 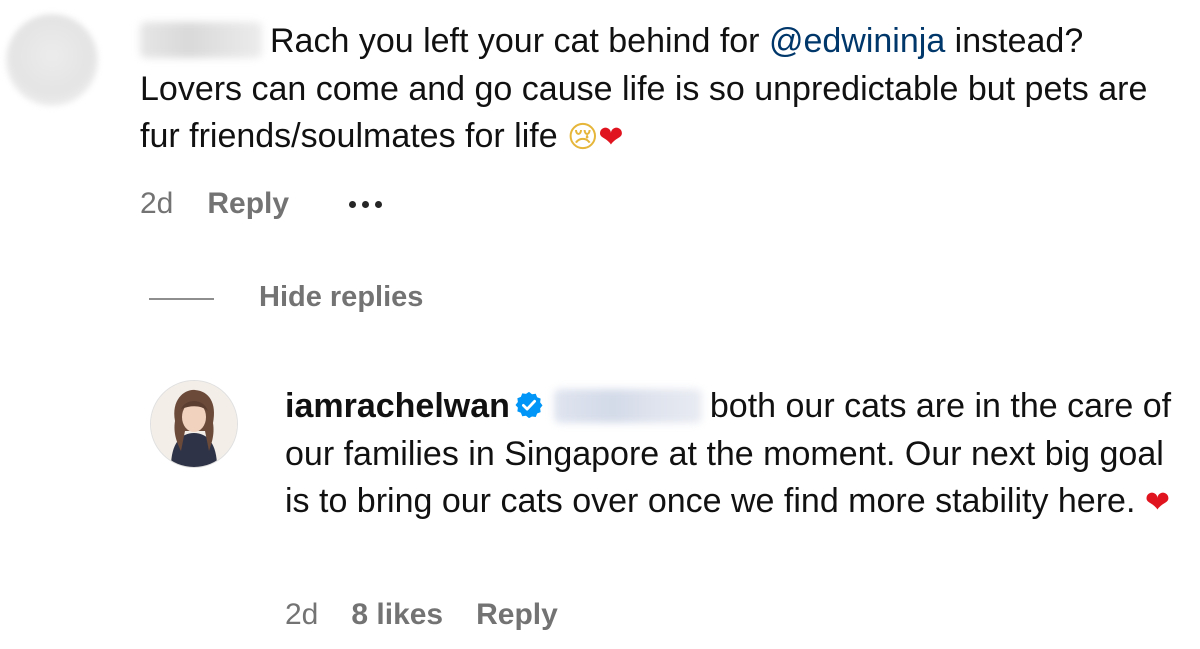 What do you see at coordinates (181, 299) in the screenshot?
I see `hide-replies-line` at bounding box center [181, 299].